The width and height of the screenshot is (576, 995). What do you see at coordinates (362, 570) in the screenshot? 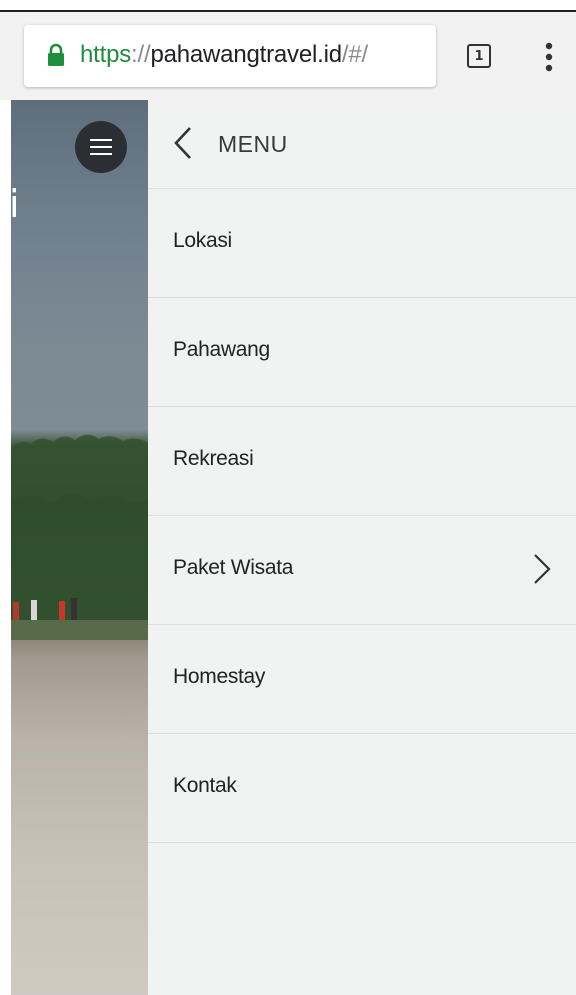
I see `menu-item-paket-wisata: Paket Wisata` at bounding box center [362, 570].